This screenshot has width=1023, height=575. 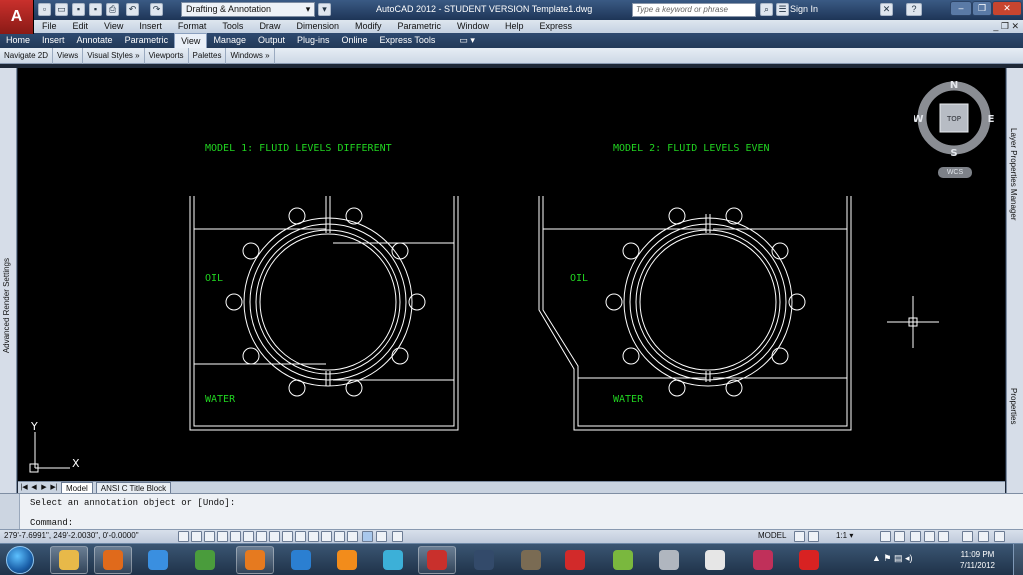 What do you see at coordinates (381, 536) in the screenshot?
I see `model-space-icon` at bounding box center [381, 536].